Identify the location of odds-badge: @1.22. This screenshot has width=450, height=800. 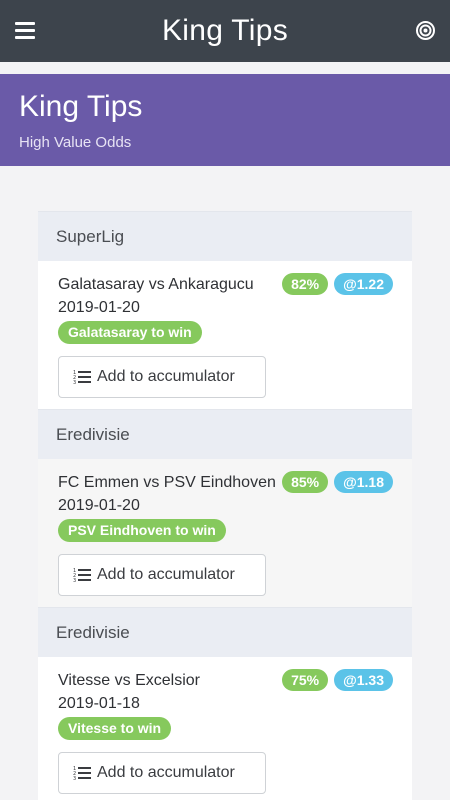
(363, 284).